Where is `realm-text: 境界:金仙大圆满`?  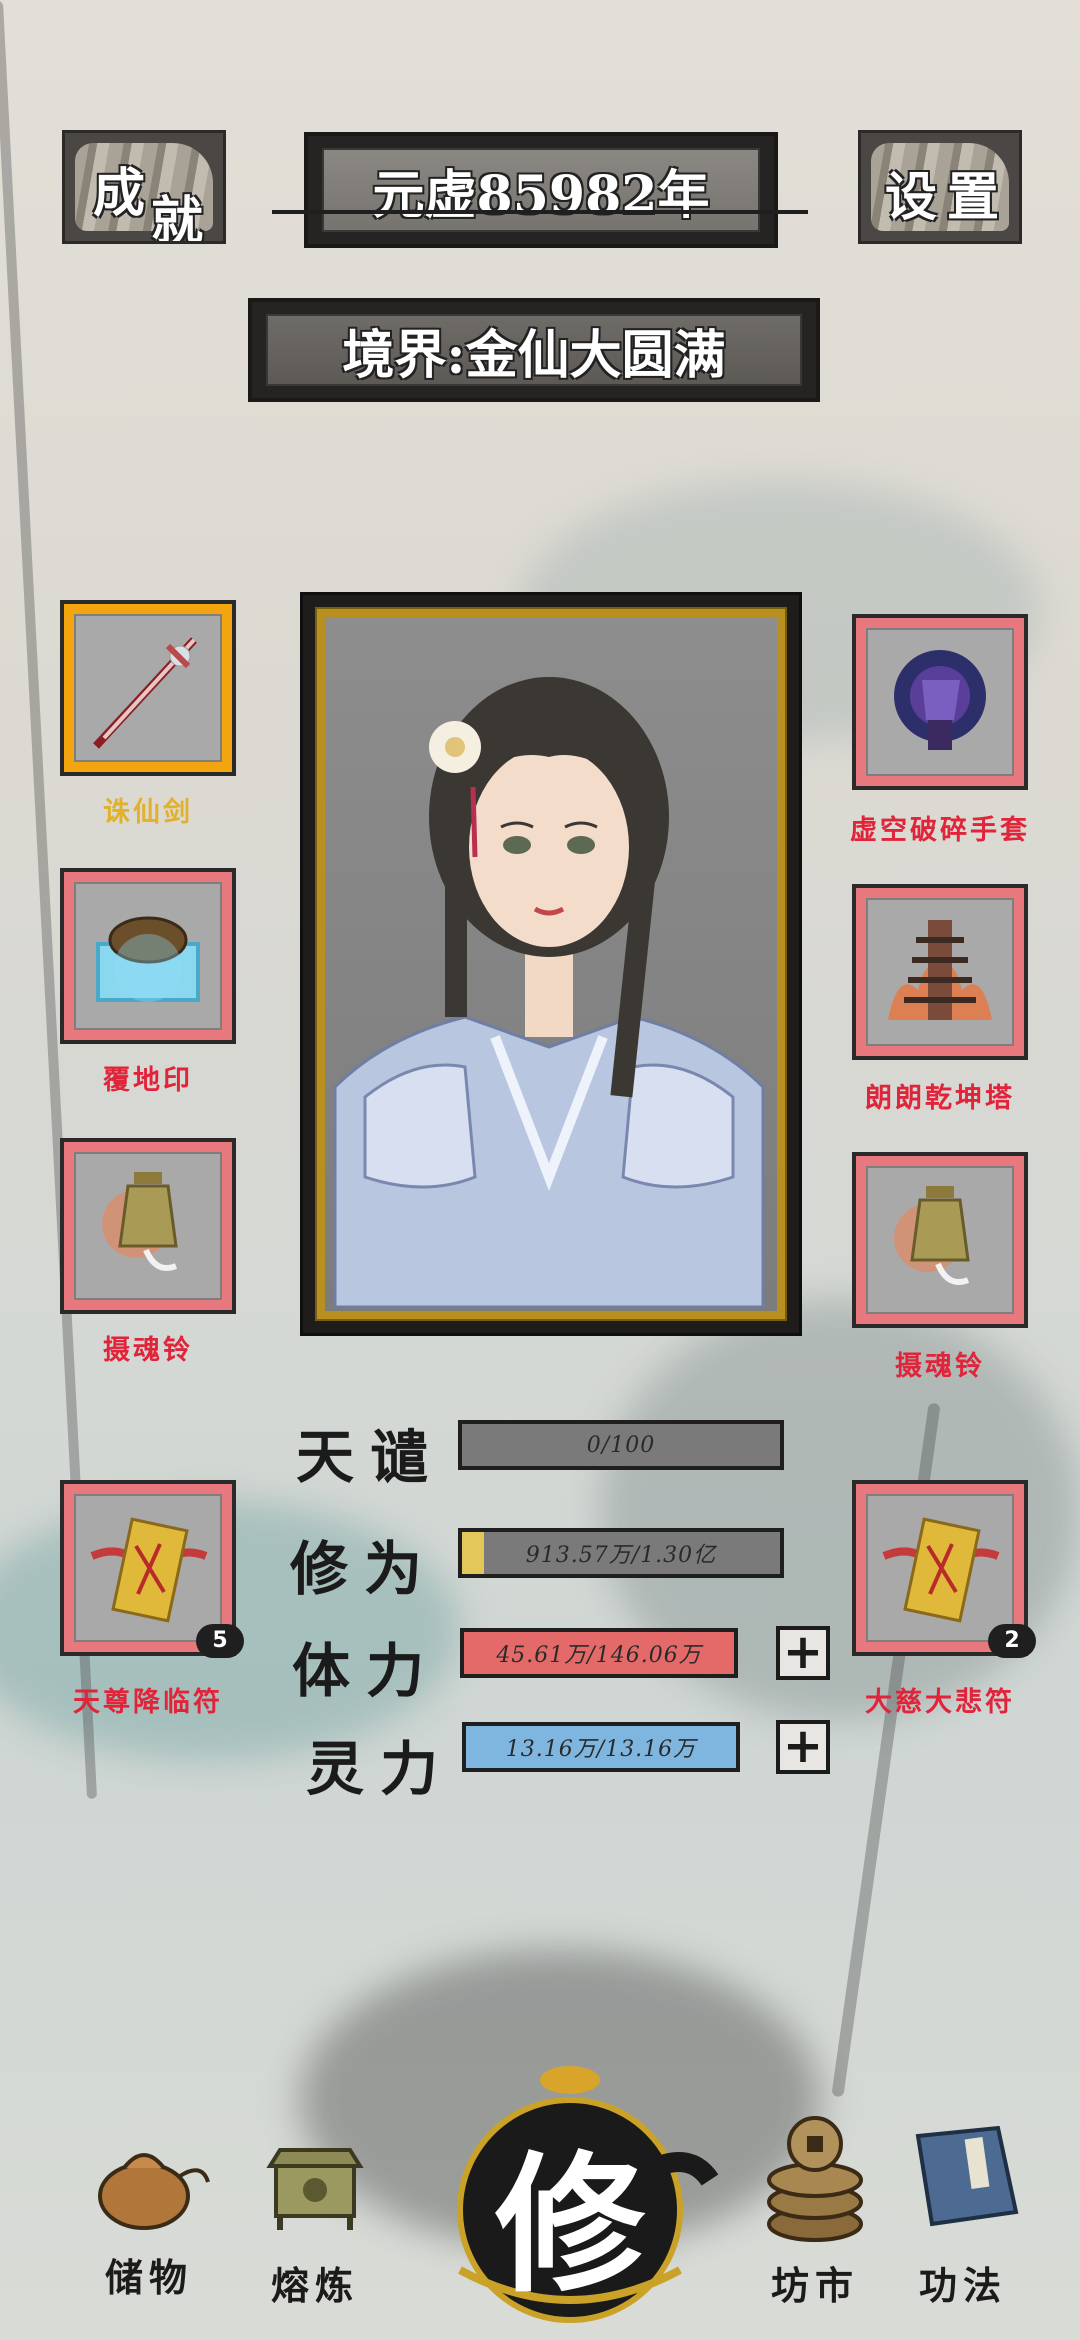
realm-text: 境界:金仙大圆满 is located at coordinates (534, 350).